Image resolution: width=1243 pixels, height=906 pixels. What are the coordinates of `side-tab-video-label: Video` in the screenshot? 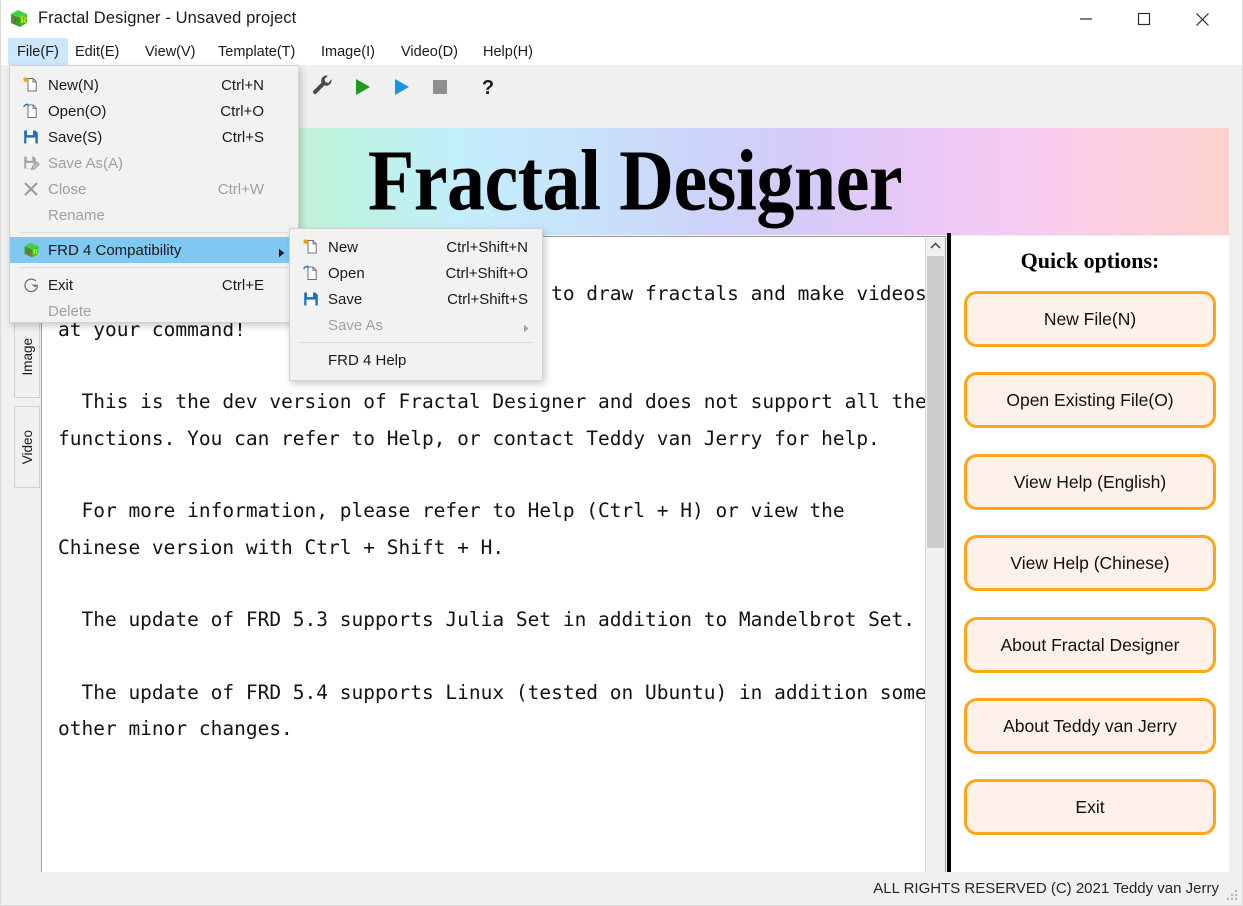 It's located at (27, 447).